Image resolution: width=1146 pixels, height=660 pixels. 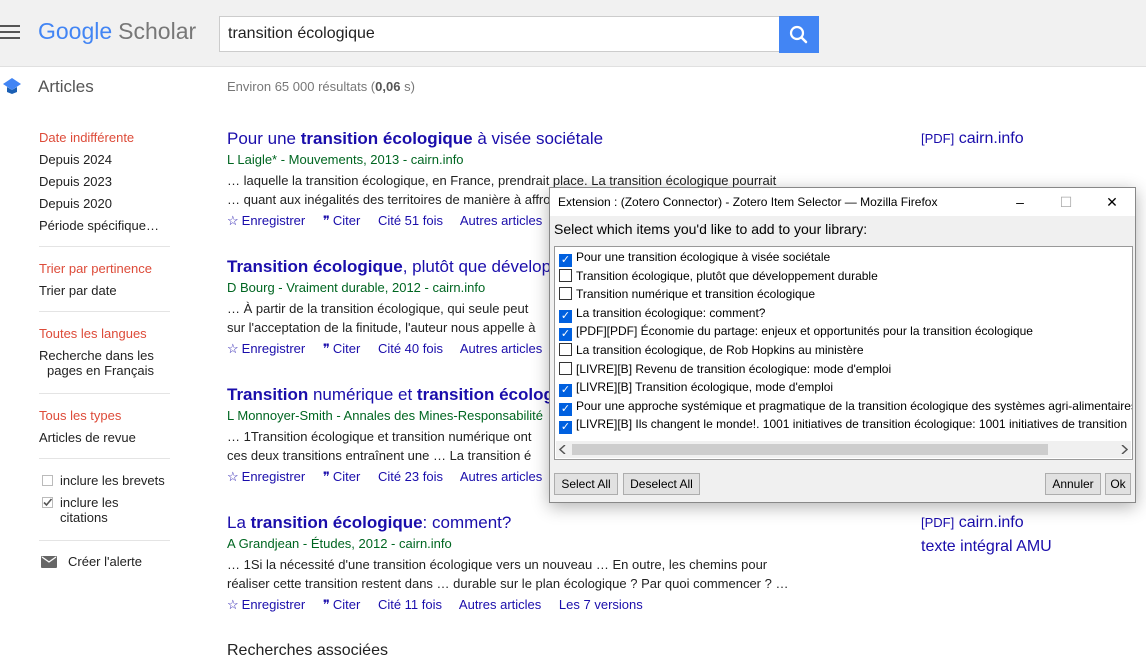 What do you see at coordinates (410, 220) in the screenshot?
I see `cited-by-link: Cité 51 fois` at bounding box center [410, 220].